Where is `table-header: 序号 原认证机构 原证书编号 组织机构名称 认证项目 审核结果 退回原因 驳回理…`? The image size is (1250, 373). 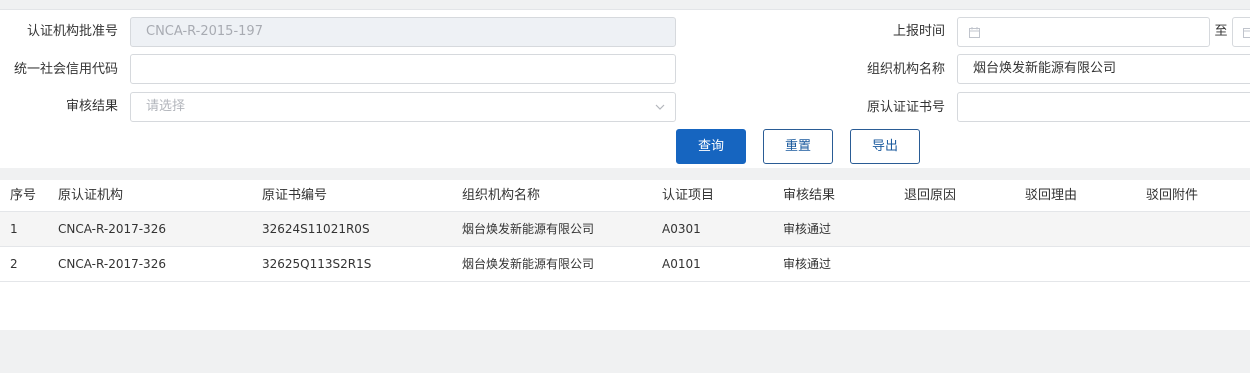
table-header: 序号 原认证机构 原证书编号 组织机构名称 认证项目 审核结果 退回原因 驳回理… is located at coordinates (625, 196).